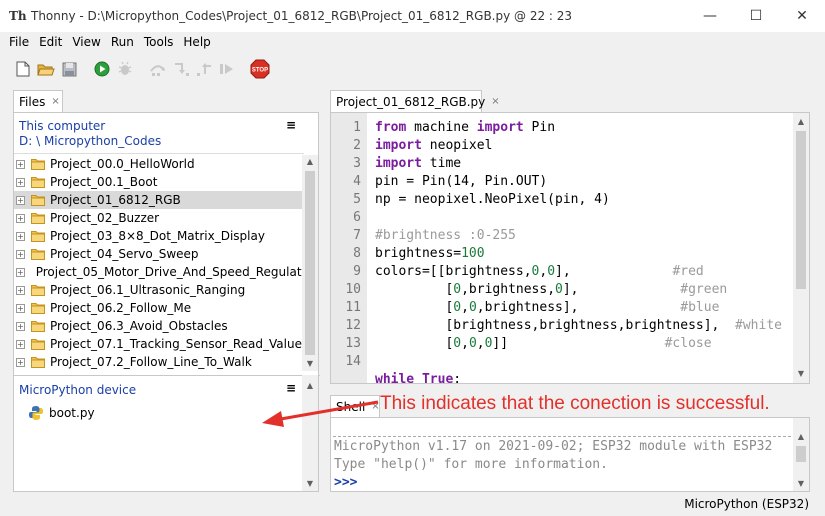 Image resolution: width=825 pixels, height=516 pixels. Describe the element at coordinates (710, 16) in the screenshot. I see `minimize-button: —` at that location.